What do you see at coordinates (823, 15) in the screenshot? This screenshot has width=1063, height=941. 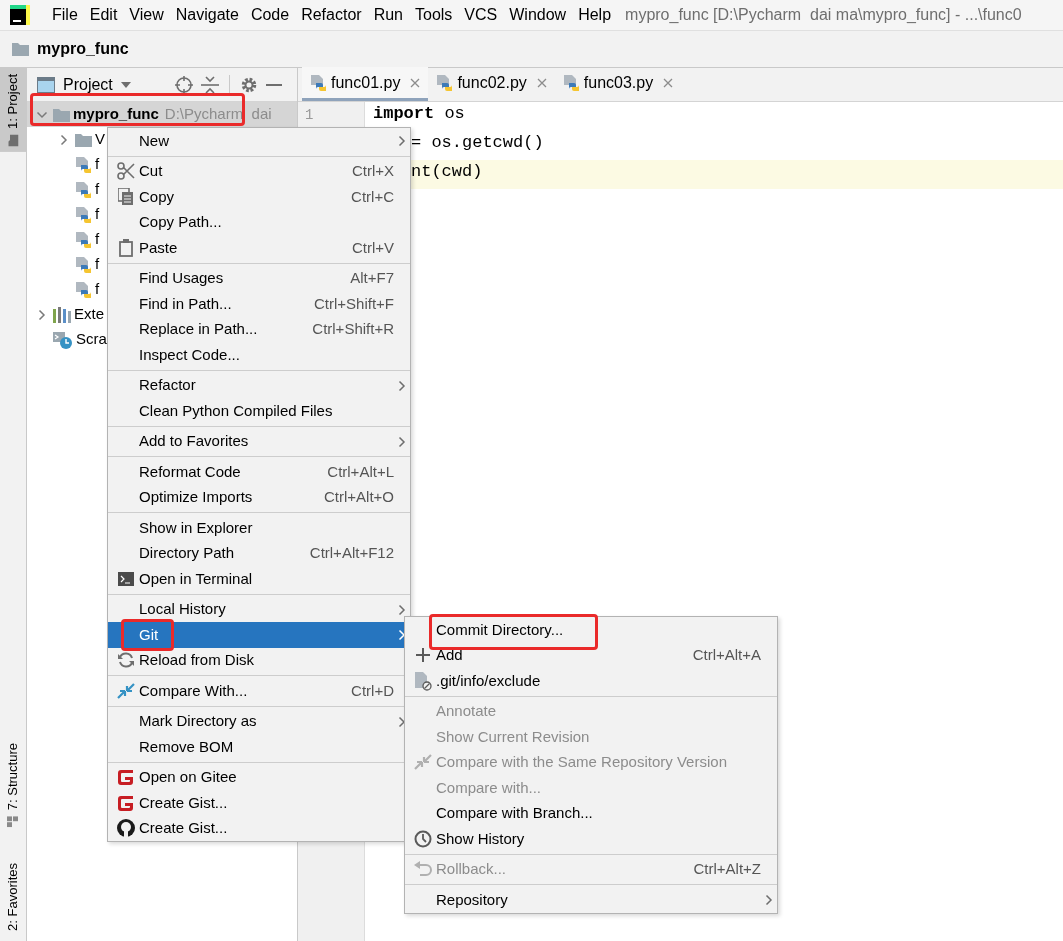 I see `window-title: mypro_func [D:\Pycharm dai ma\mypro_func] - ...\func0` at bounding box center [823, 15].